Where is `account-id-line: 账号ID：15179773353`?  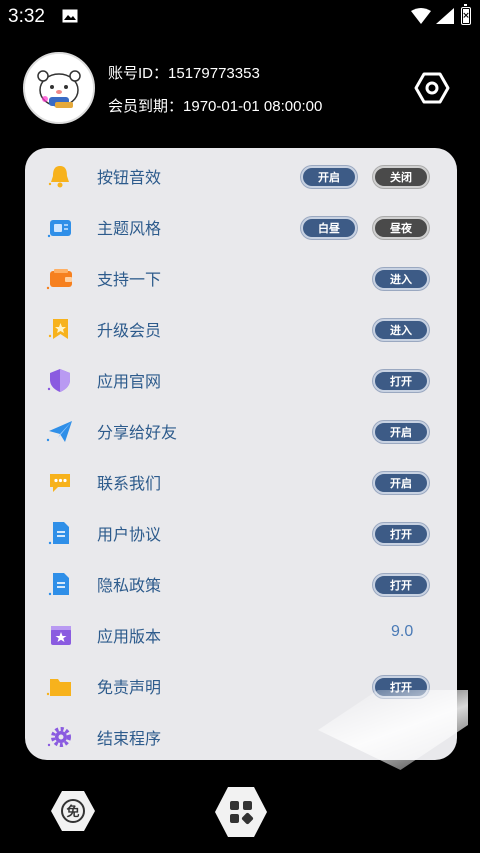
account-id-line: 账号ID：15179773353 is located at coordinates (184, 72).